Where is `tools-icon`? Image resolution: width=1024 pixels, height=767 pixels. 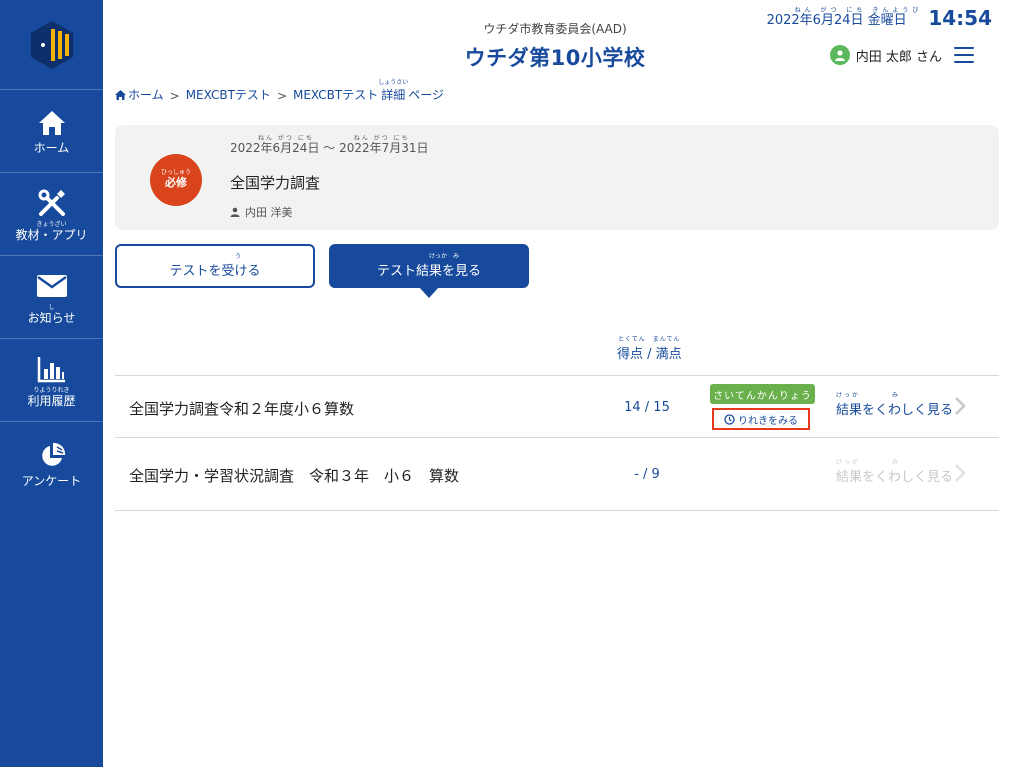 tools-icon is located at coordinates (51, 202).